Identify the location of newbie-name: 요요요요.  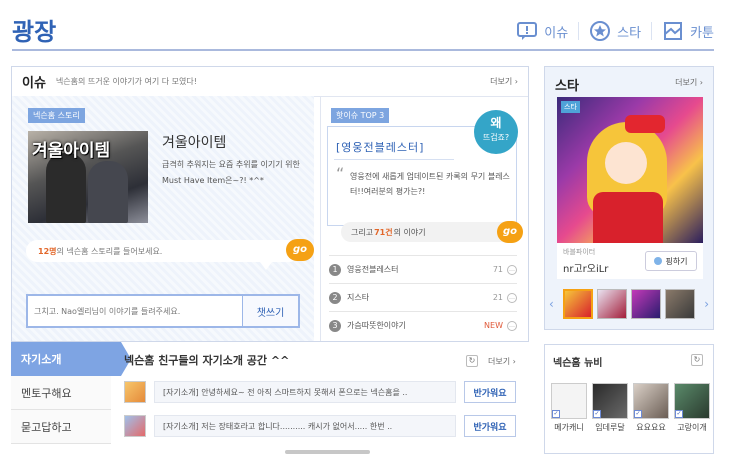
(651, 427).